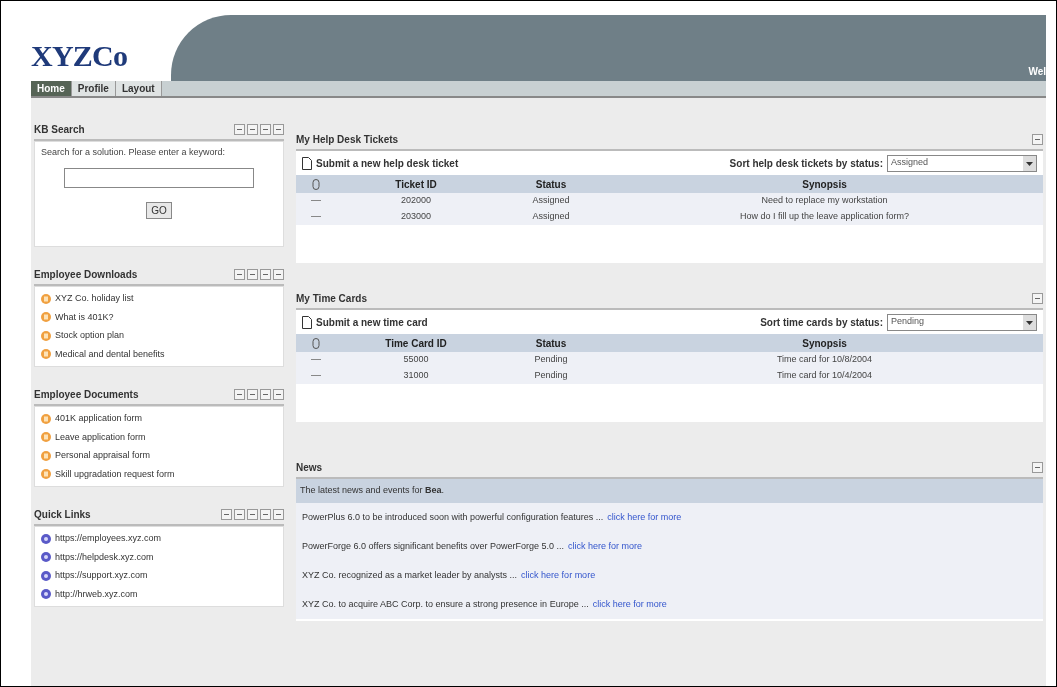  What do you see at coordinates (415, 201) in the screenshot?
I see `table-cell-text: 202000` at bounding box center [415, 201].